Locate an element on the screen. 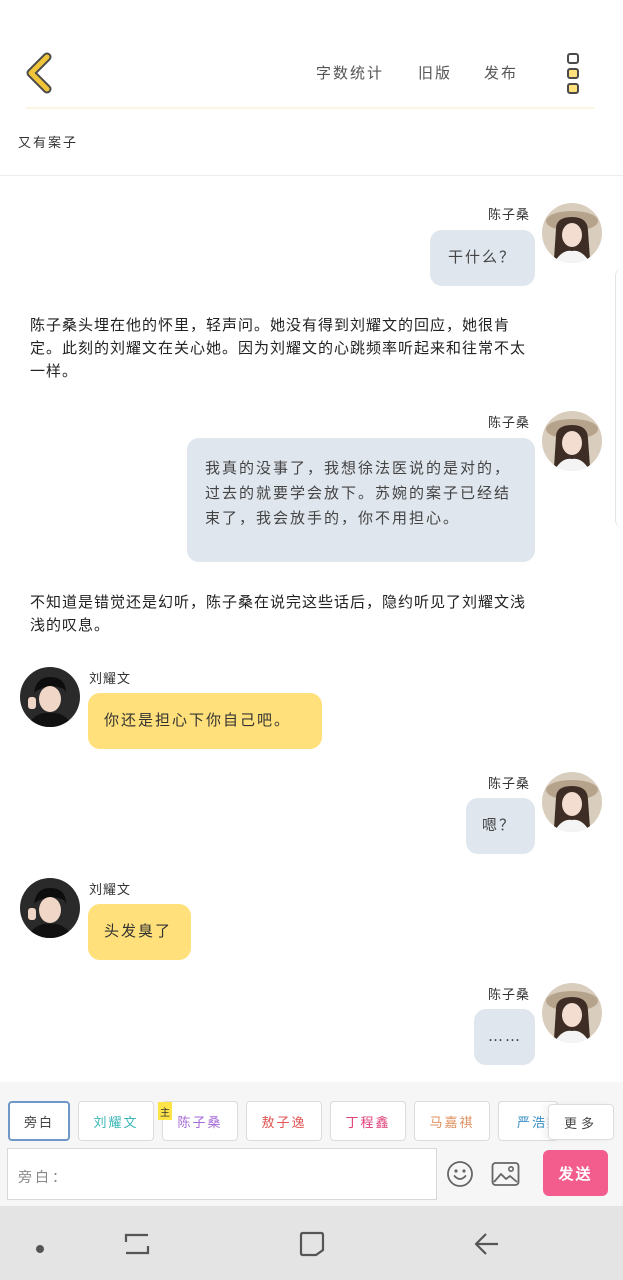 The height and width of the screenshot is (1280, 623). chat-bubble-right: 干什么？ is located at coordinates (482, 258).